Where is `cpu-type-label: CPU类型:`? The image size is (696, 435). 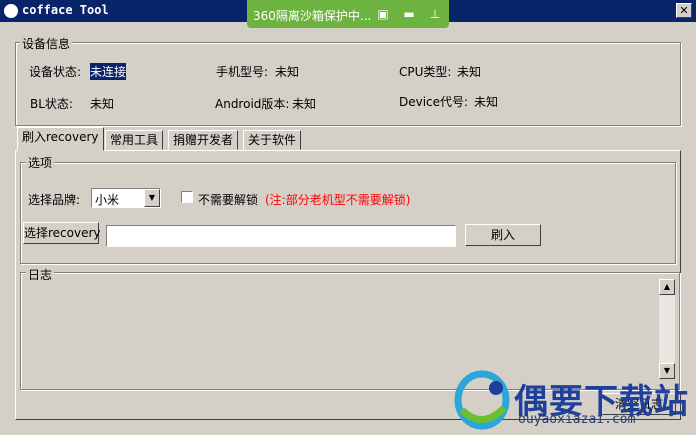 cpu-type-label: CPU类型: is located at coordinates (425, 72).